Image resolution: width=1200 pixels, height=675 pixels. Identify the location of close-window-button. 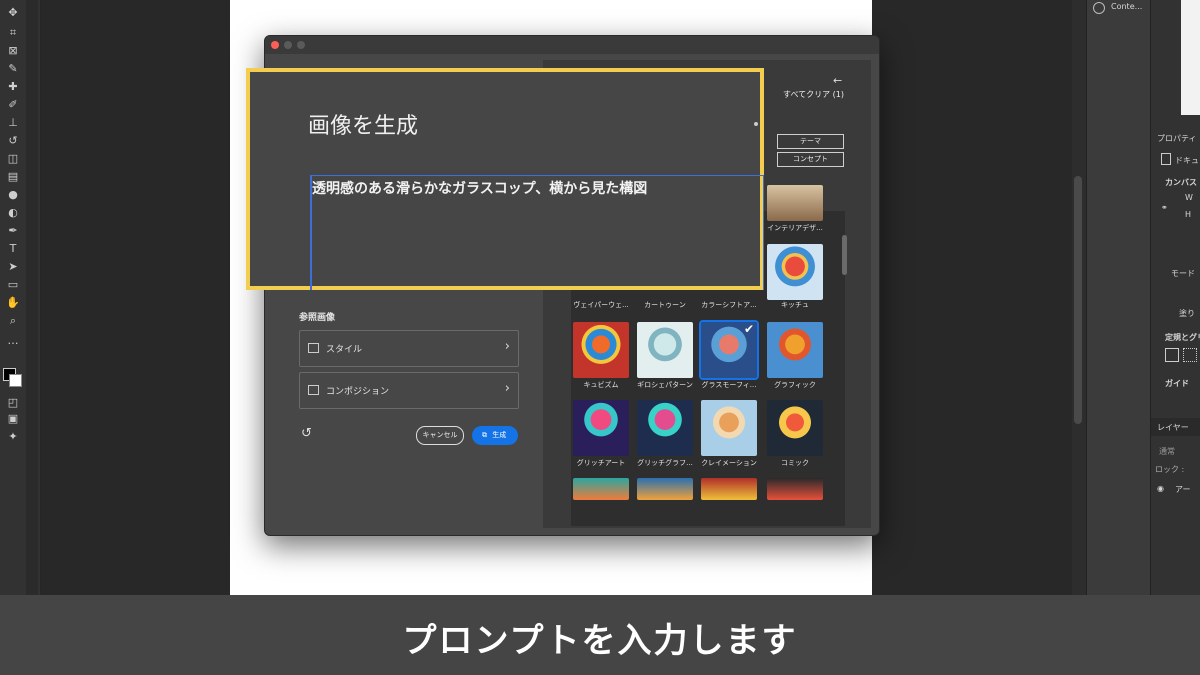
(275, 45).